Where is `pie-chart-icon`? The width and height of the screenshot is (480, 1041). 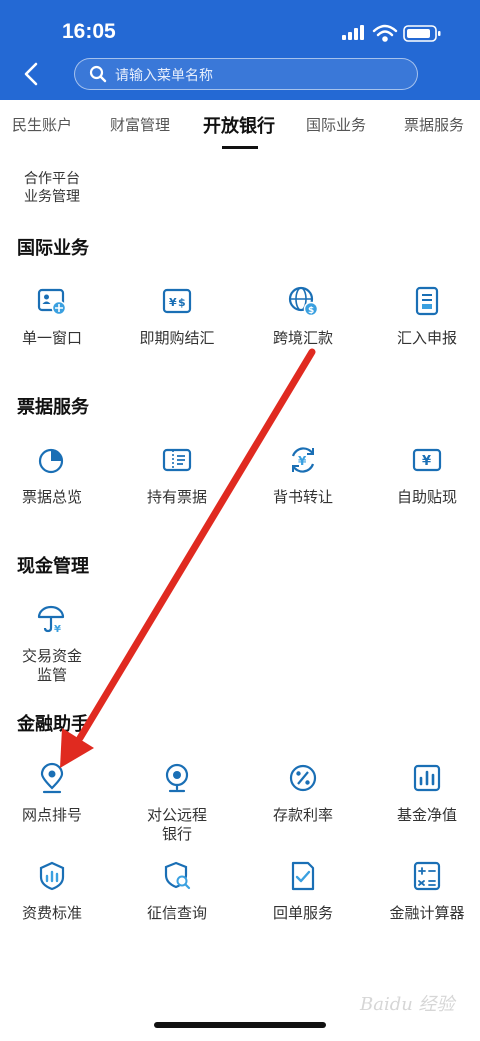
pie-chart-icon is located at coordinates (51, 461).